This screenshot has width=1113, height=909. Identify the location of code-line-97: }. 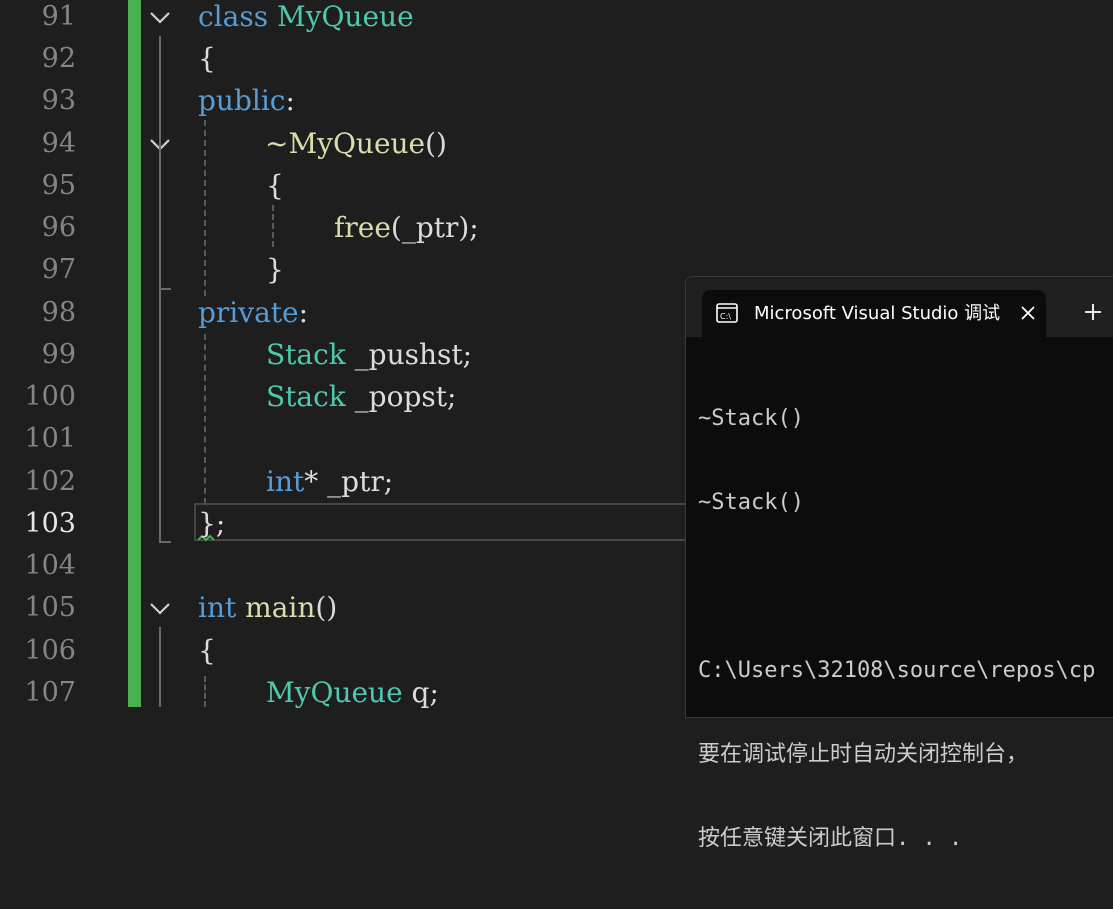
(275, 270).